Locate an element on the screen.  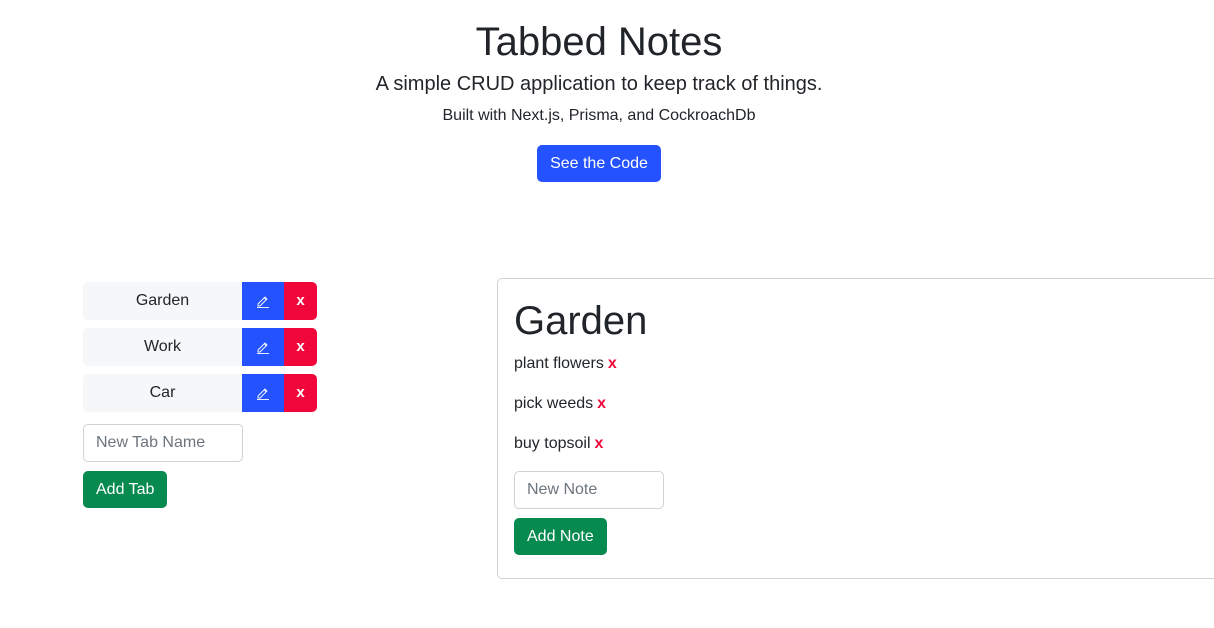
note-item: plant flowers x is located at coordinates (565, 364).